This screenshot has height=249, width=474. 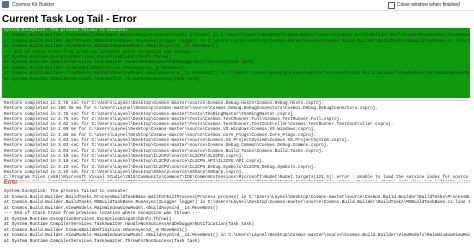 I want to click on error-divider, so click(x=236, y=182).